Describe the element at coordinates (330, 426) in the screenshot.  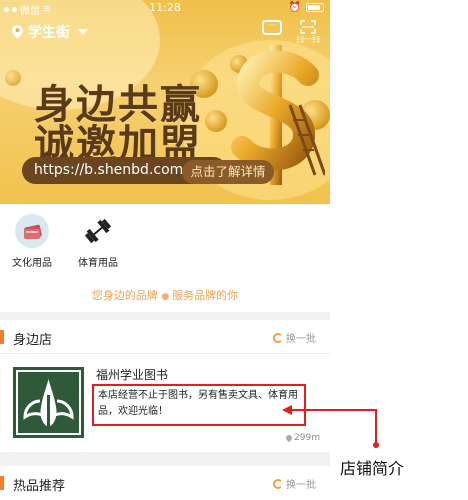
I see `annotation-arrow` at that location.